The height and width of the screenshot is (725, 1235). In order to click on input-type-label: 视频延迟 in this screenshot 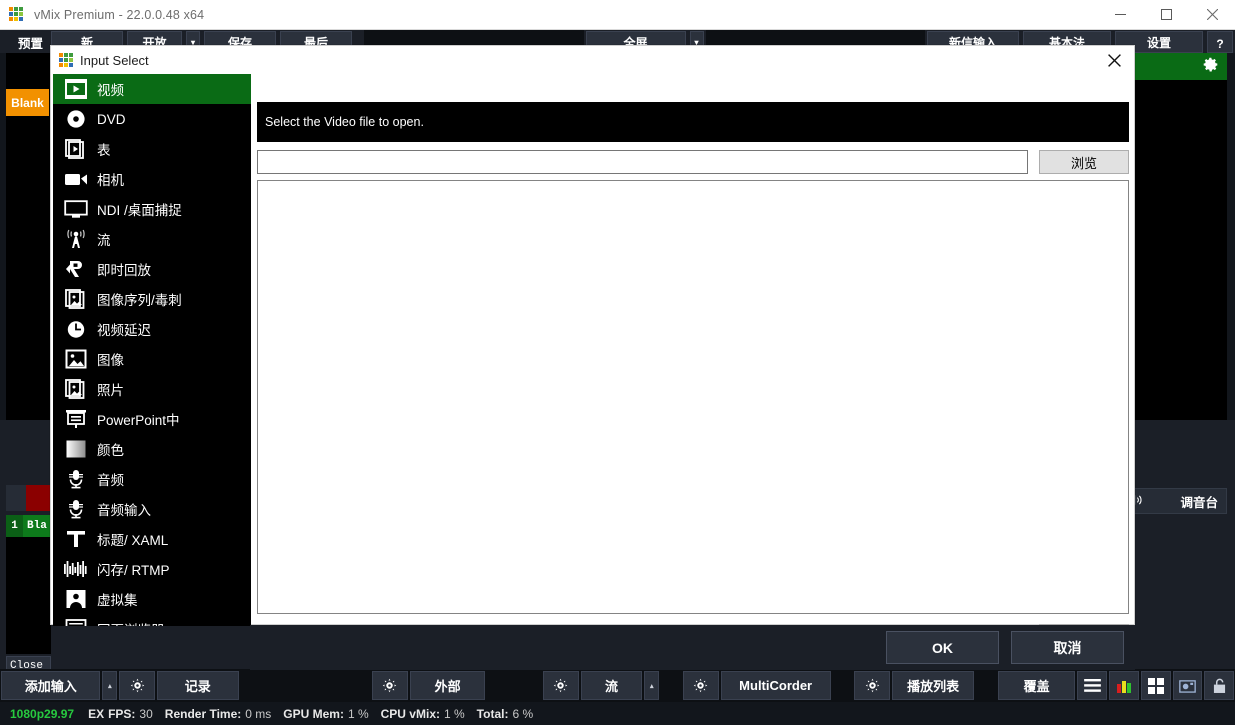, I will do `click(124, 330)`.